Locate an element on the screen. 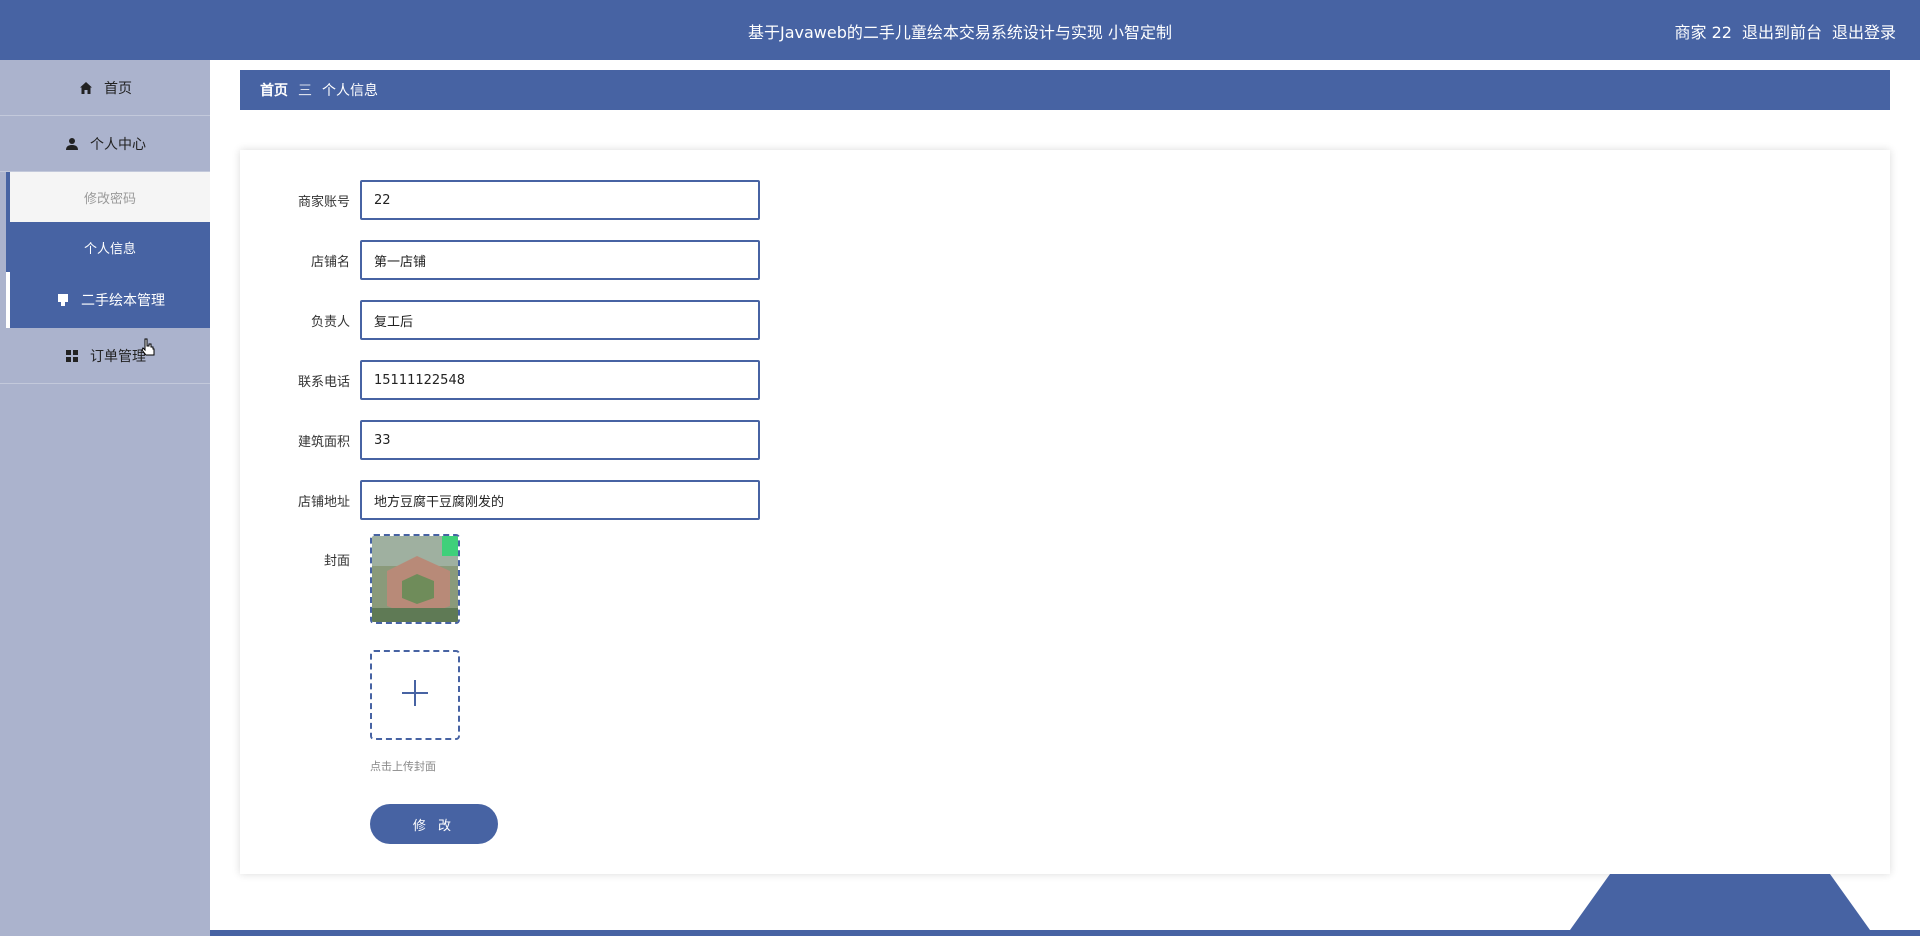  form-row-phone: 联系电话 is located at coordinates (640, 380).